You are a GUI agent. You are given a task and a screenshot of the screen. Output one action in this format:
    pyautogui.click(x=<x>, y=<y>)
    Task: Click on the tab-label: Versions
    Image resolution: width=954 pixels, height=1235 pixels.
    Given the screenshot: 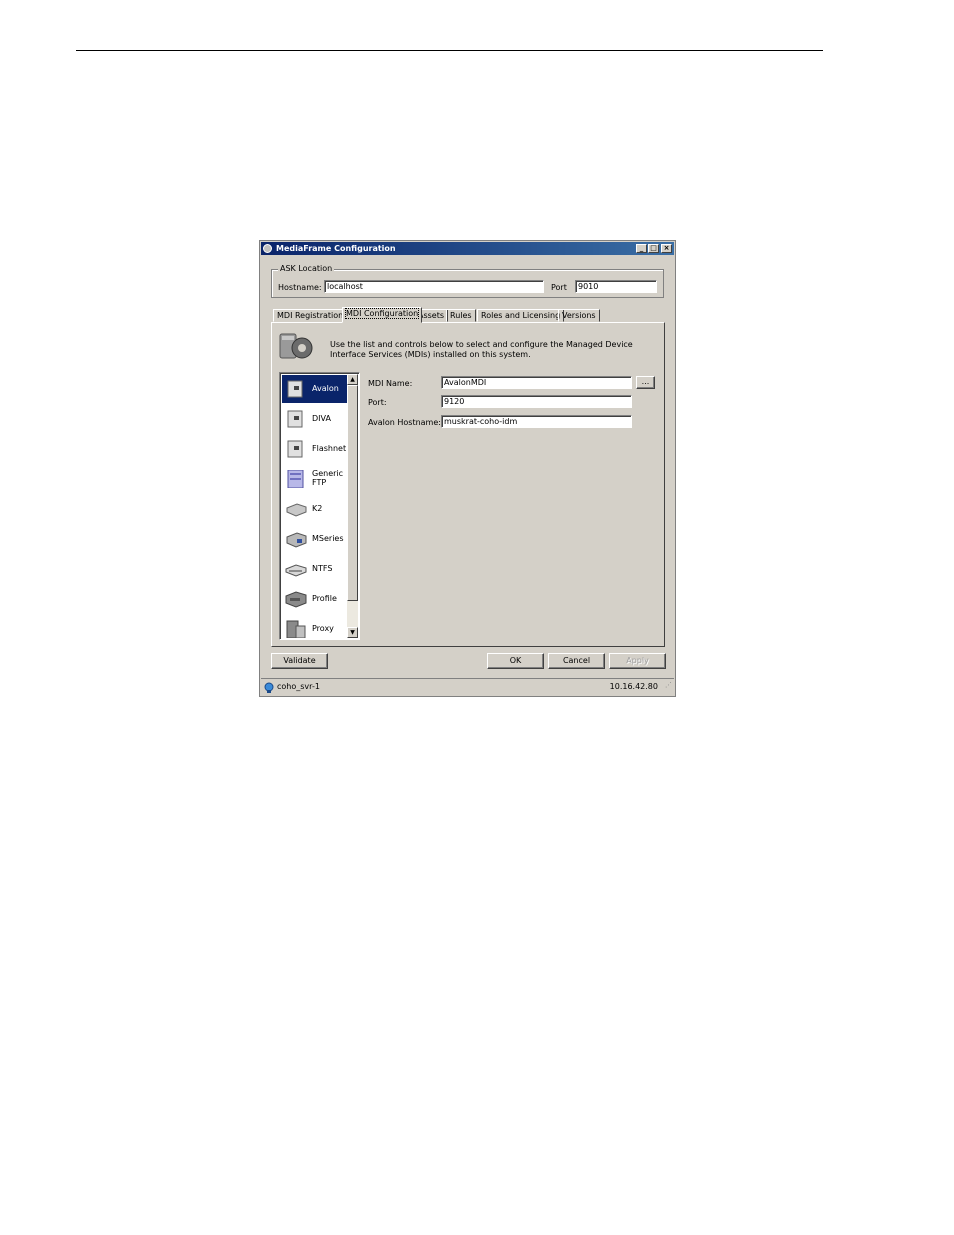 What is the action you would take?
    pyautogui.click(x=579, y=315)
    